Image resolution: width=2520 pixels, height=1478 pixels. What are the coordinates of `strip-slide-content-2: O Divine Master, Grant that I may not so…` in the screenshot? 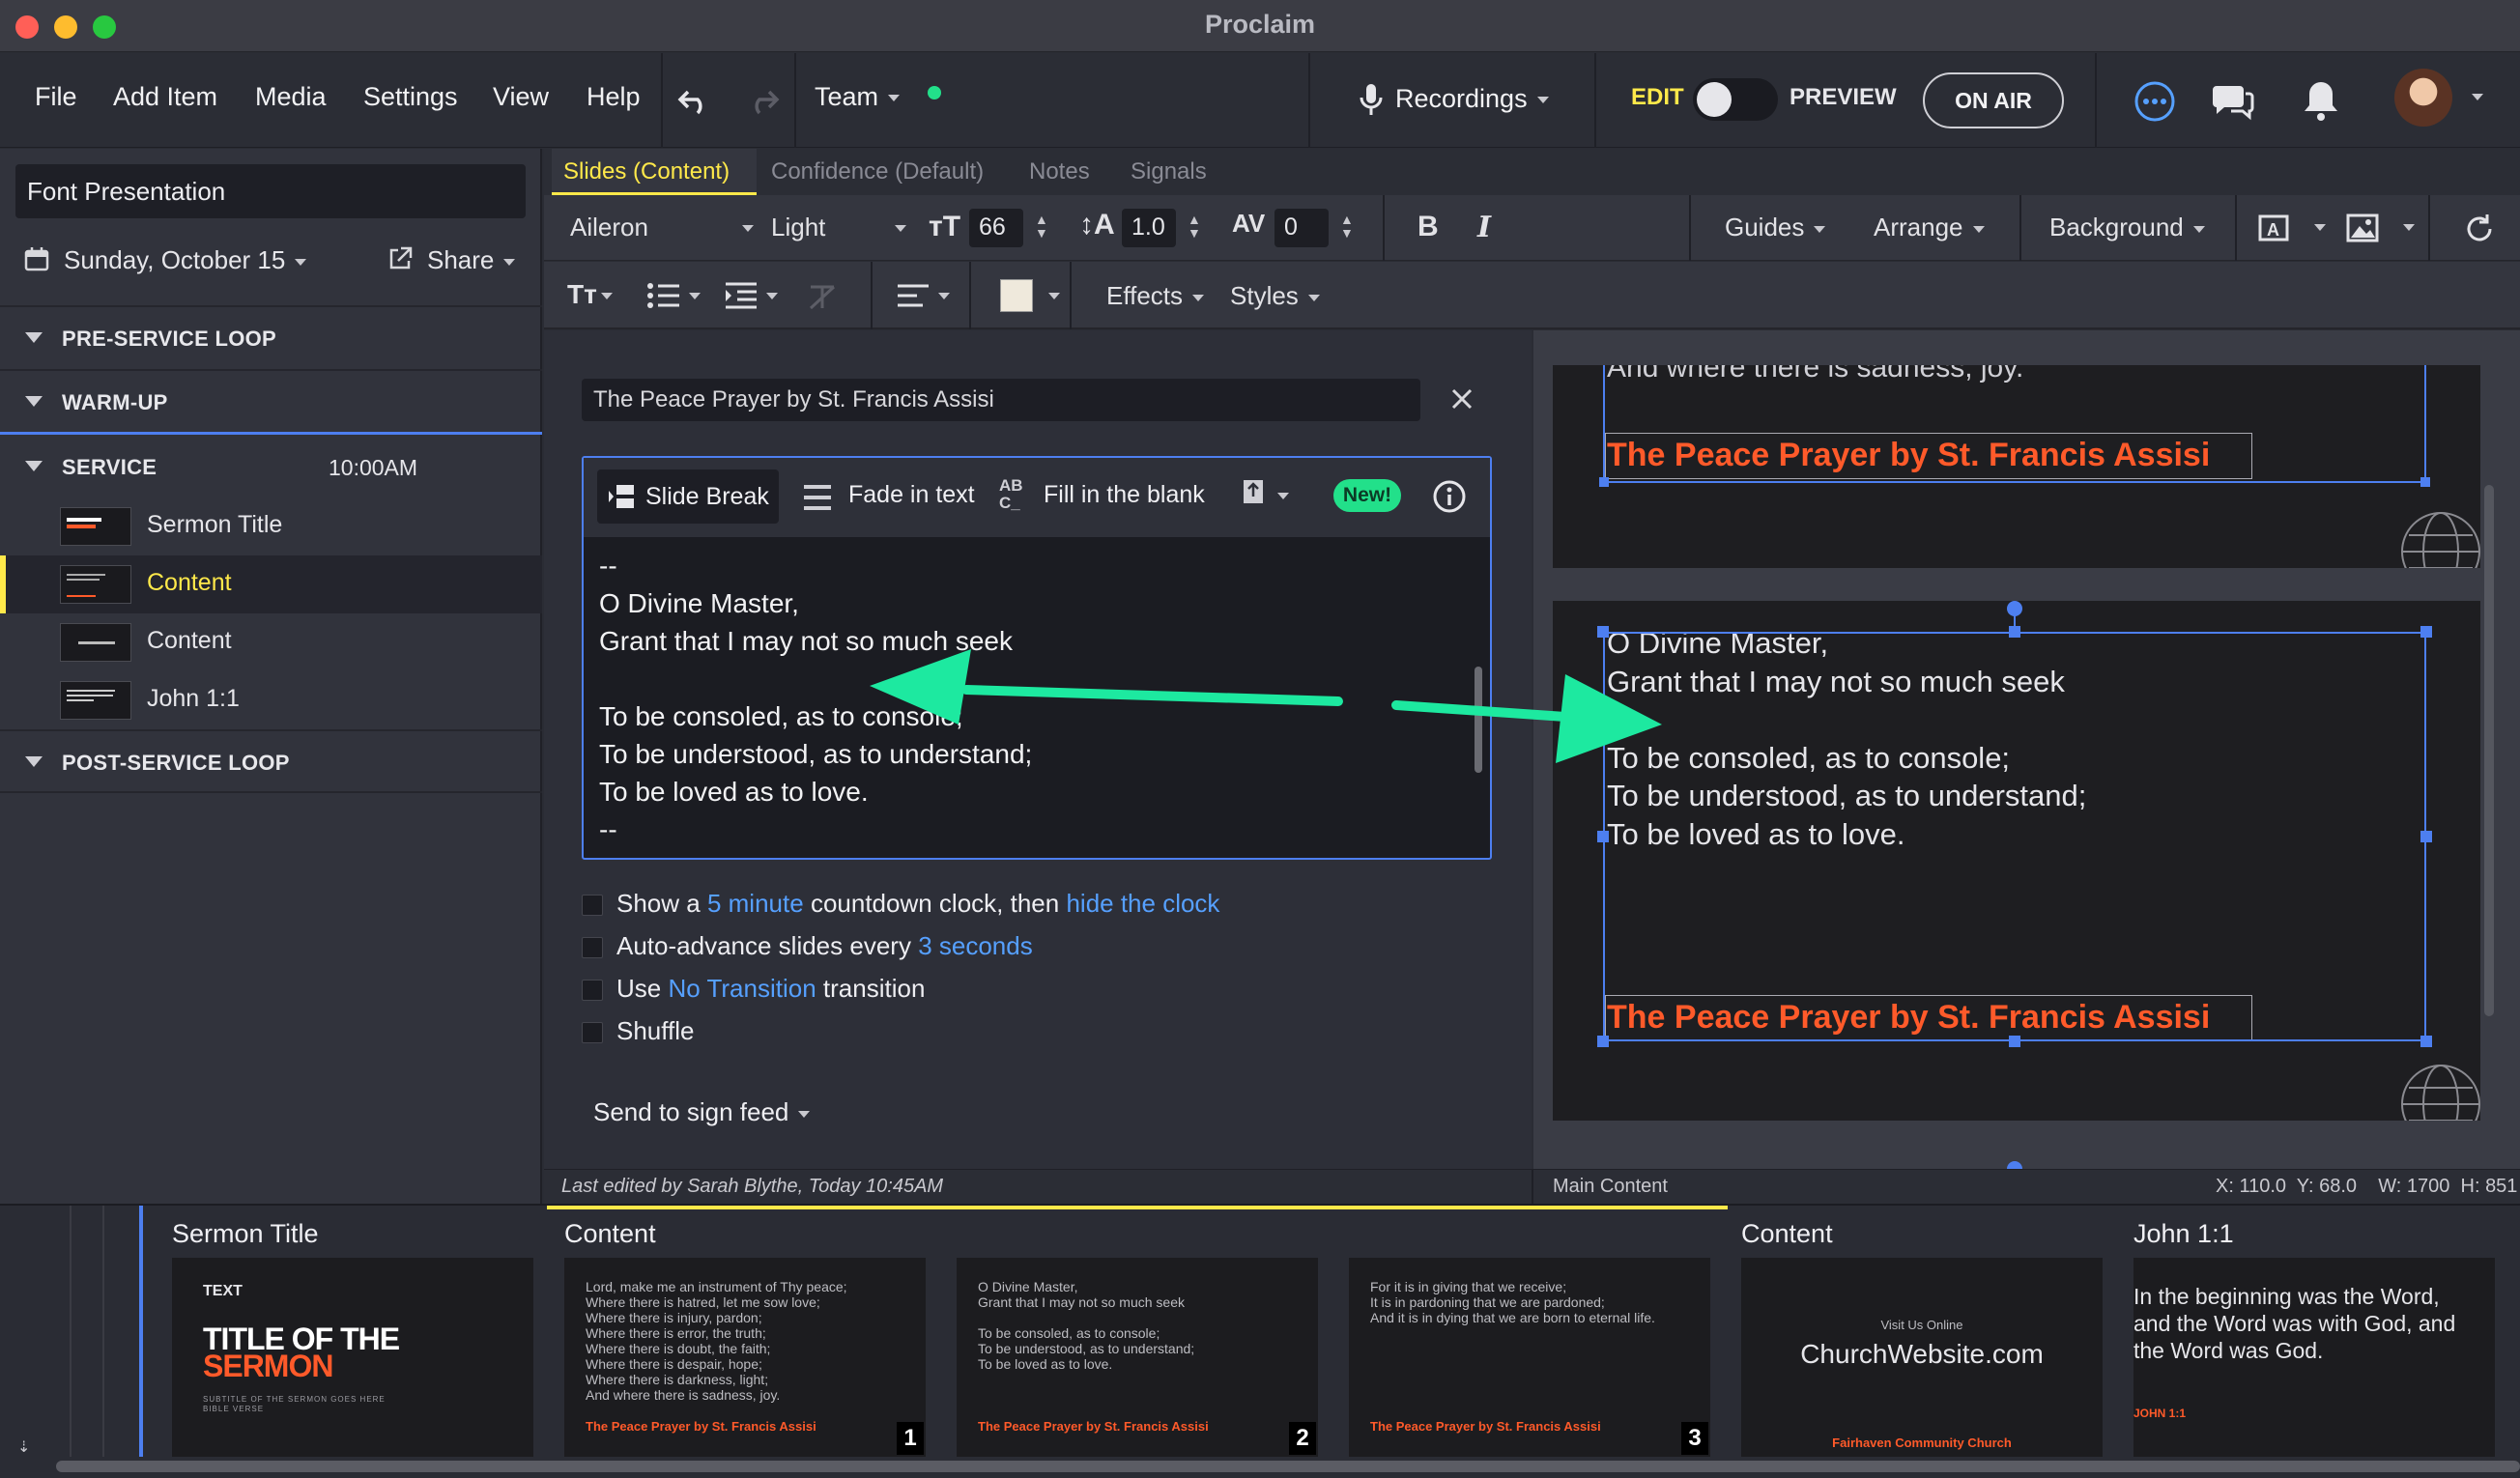 It's located at (1138, 1357).